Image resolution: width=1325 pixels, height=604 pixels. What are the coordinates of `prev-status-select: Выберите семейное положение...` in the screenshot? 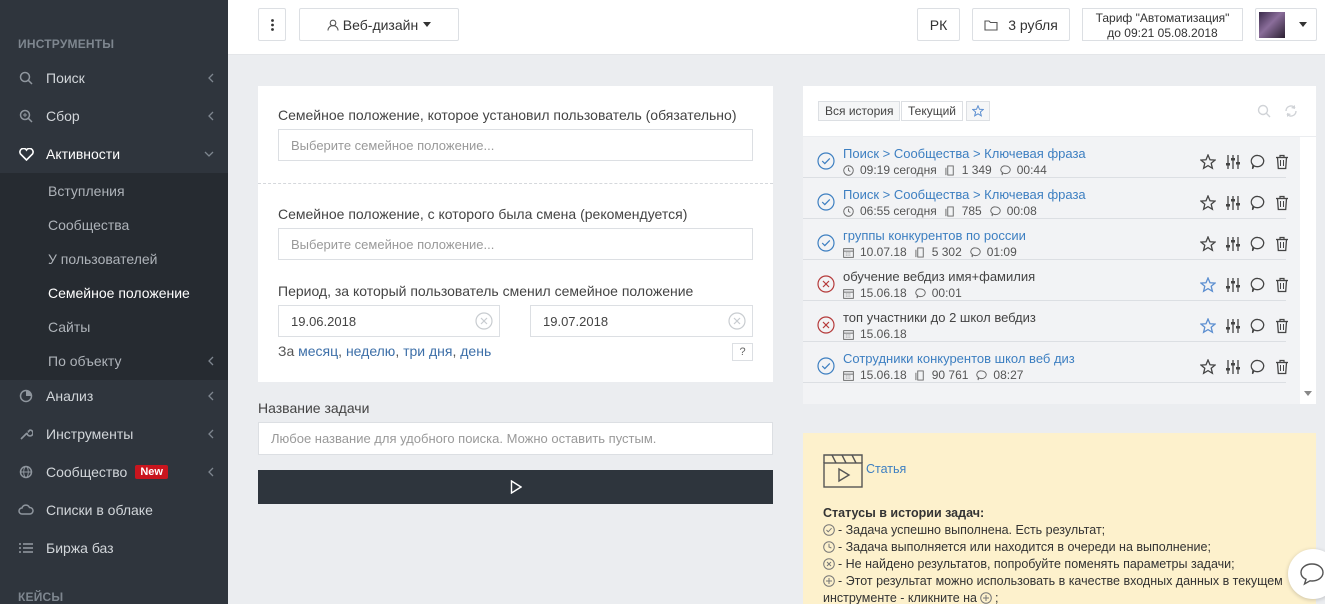 It's located at (515, 244).